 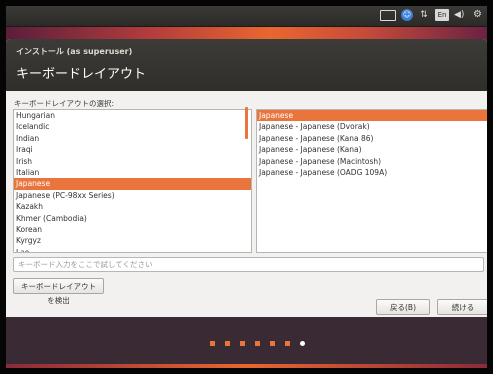 I want to click on detect-layout-button: キーボードレイアウトを検出, so click(x=58, y=291).